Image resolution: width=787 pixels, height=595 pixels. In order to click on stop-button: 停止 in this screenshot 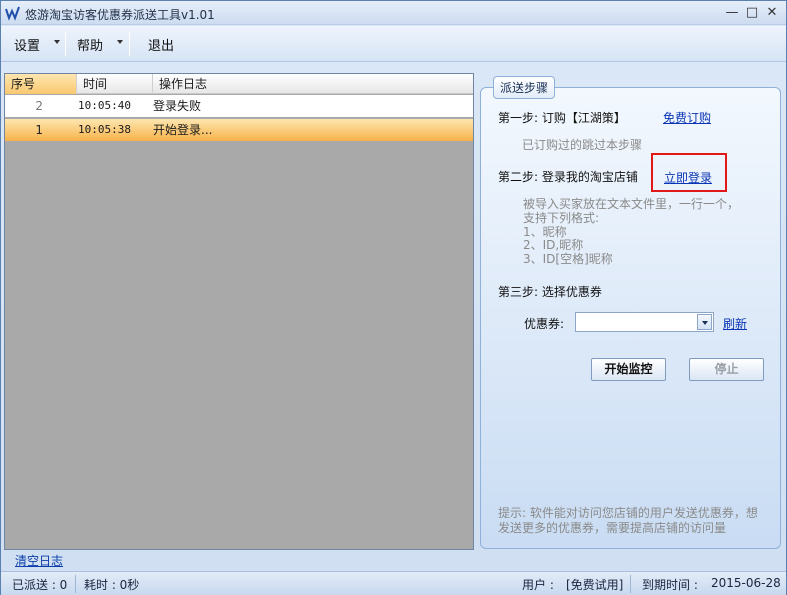, I will do `click(726, 369)`.